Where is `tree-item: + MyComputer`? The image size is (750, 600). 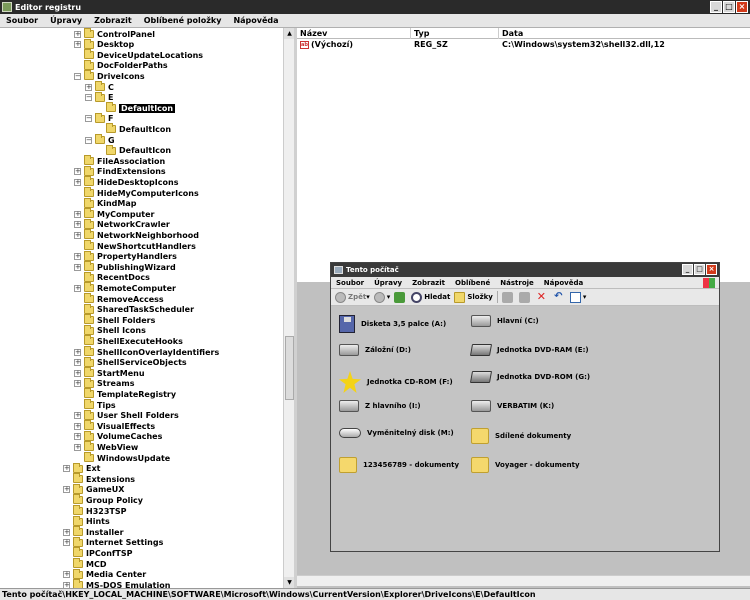
tree-item: + MyComputer is located at coordinates (114, 213).